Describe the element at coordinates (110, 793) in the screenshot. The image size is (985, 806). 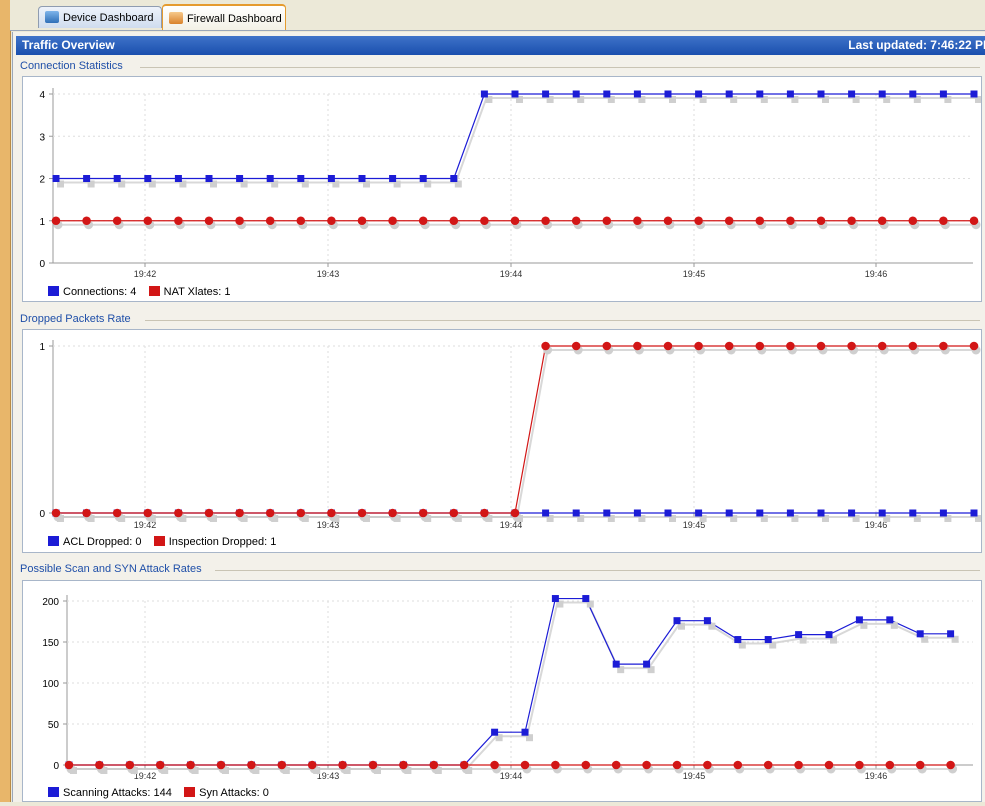
I see `legend-item-scanning-attacks: Scanning Attacks: 144` at that location.